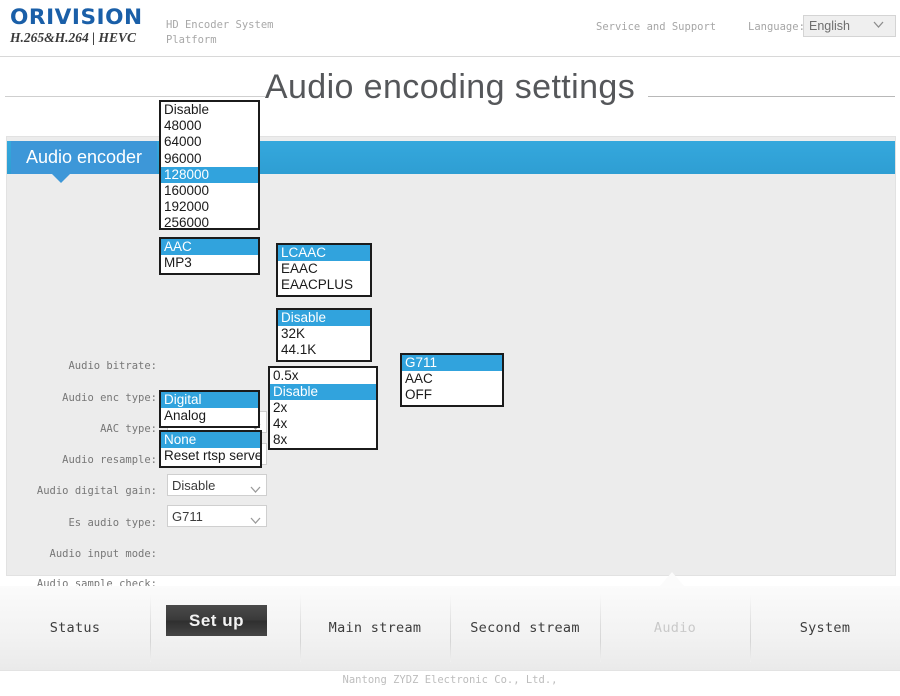 Image resolution: width=900 pixels, height=696 pixels. I want to click on footer-company: Nantong ZYDZ Electronic Co., Ltd.,, so click(450, 680).